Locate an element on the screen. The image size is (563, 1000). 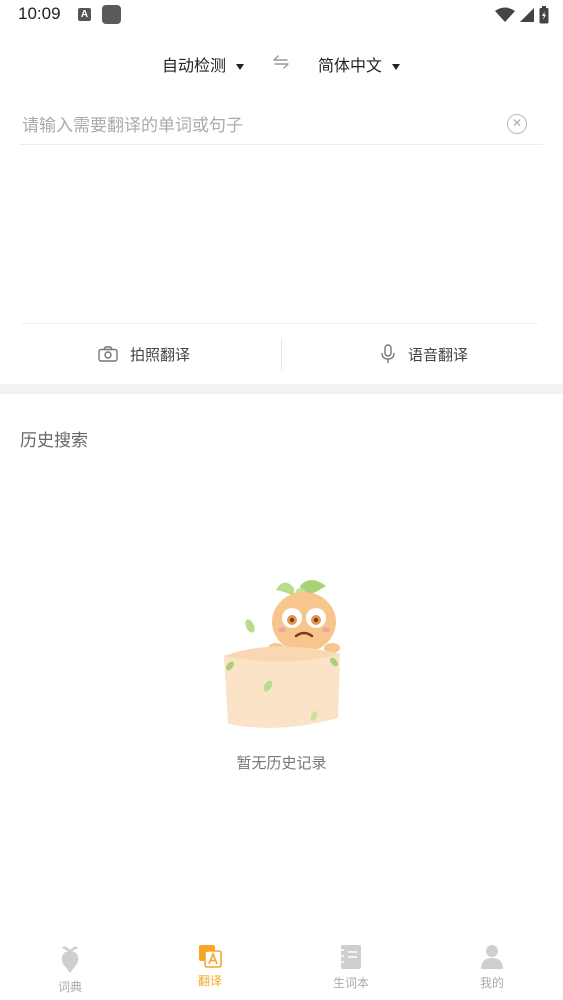
language-selector: 自动检测 简体中文 is located at coordinates (281, 63).